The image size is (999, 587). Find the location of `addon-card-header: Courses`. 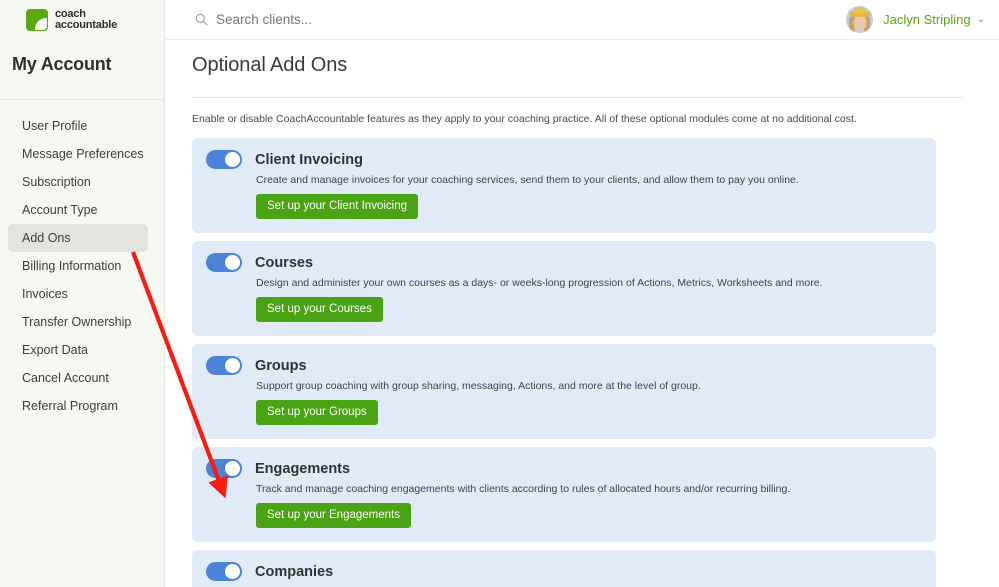

addon-card-header: Courses is located at coordinates (564, 262).